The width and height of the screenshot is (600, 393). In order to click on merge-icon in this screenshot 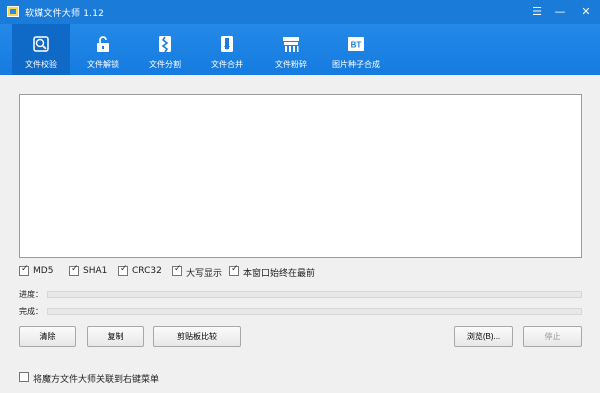, I will do `click(227, 44)`.